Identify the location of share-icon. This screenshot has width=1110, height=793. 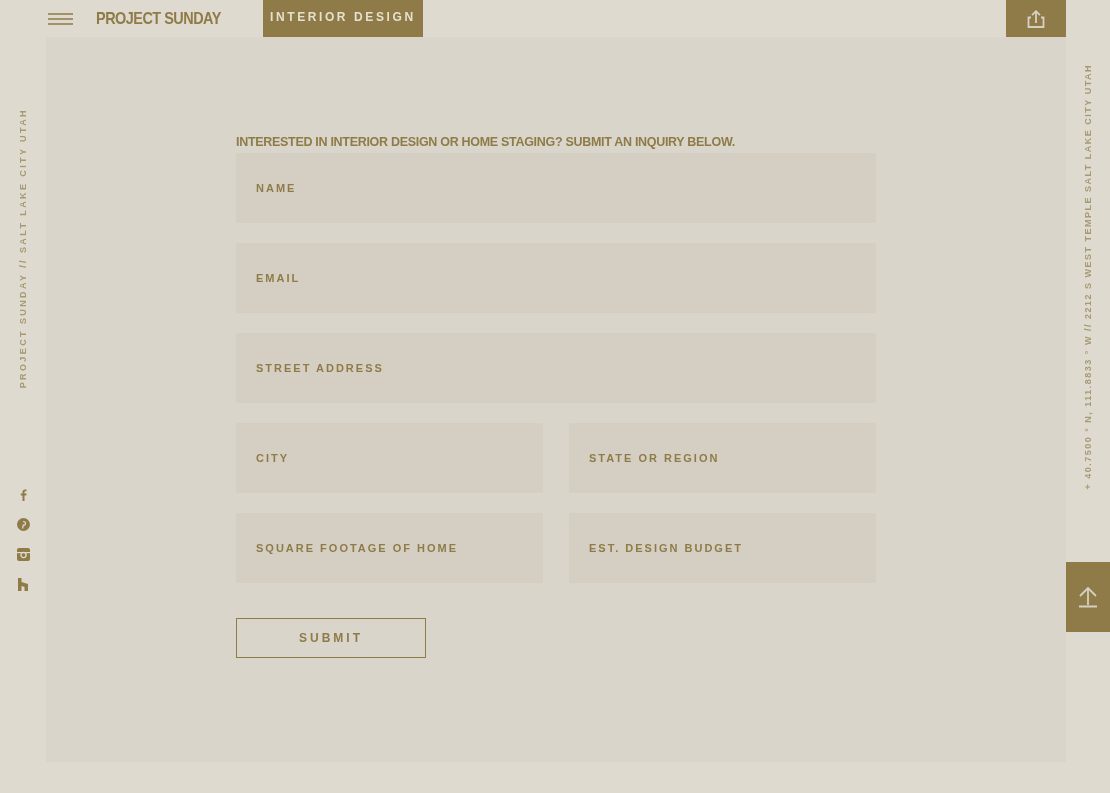
(1036, 18).